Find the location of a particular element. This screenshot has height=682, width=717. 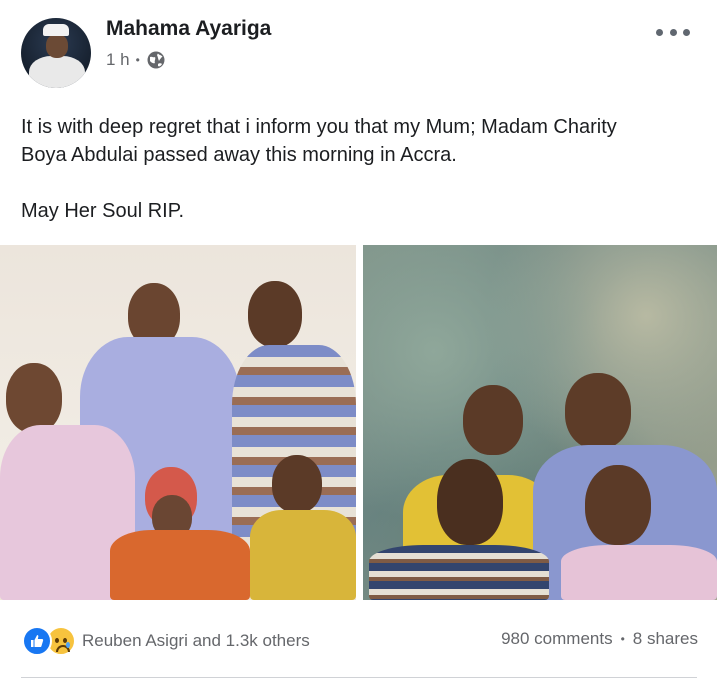

shares-count: 8 shares is located at coordinates (665, 639).